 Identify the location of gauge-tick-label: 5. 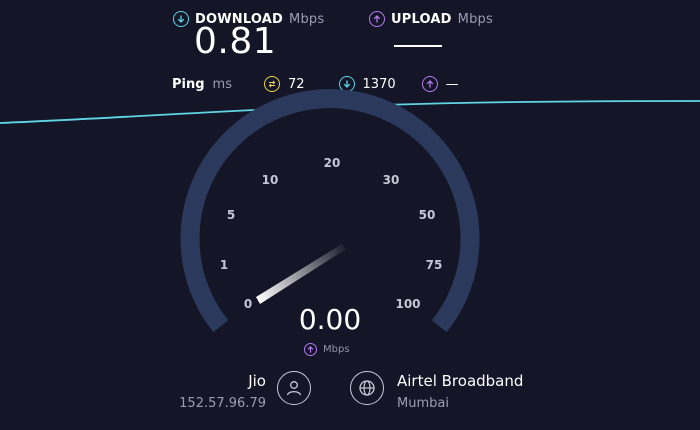
(231, 215).